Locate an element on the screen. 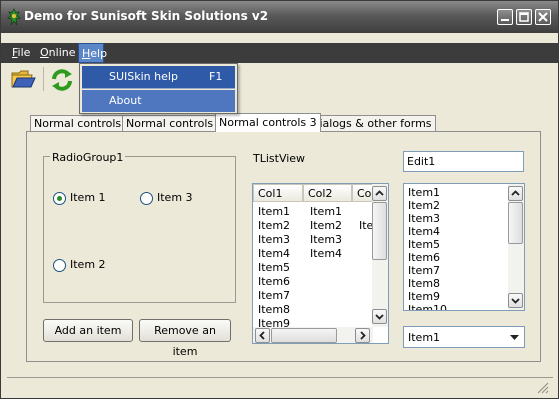 The width and height of the screenshot is (559, 399). list-item: Item10 is located at coordinates (427, 306).